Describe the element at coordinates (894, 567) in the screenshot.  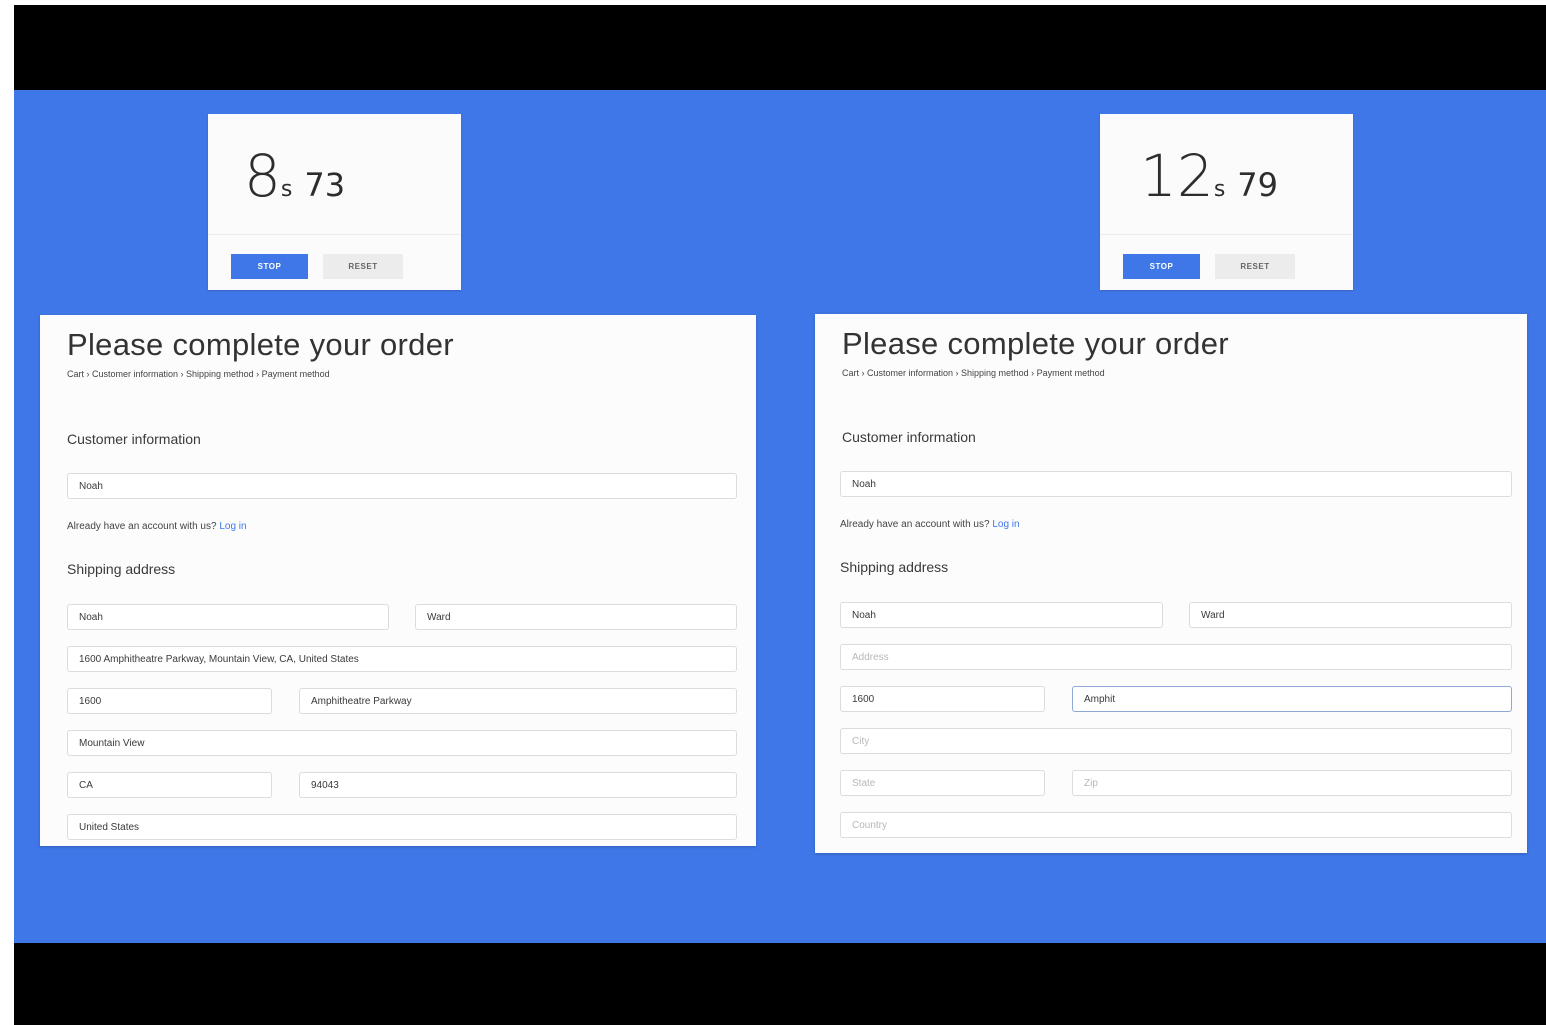
I see `right-shipping-heading: Shipping address` at that location.